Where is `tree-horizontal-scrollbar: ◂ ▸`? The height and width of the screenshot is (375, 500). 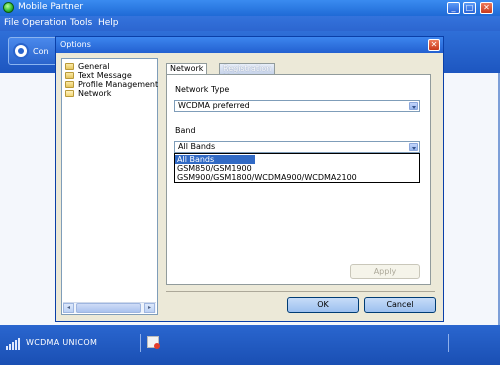
tree-horizontal-scrollbar: ◂ ▸ is located at coordinates (109, 307).